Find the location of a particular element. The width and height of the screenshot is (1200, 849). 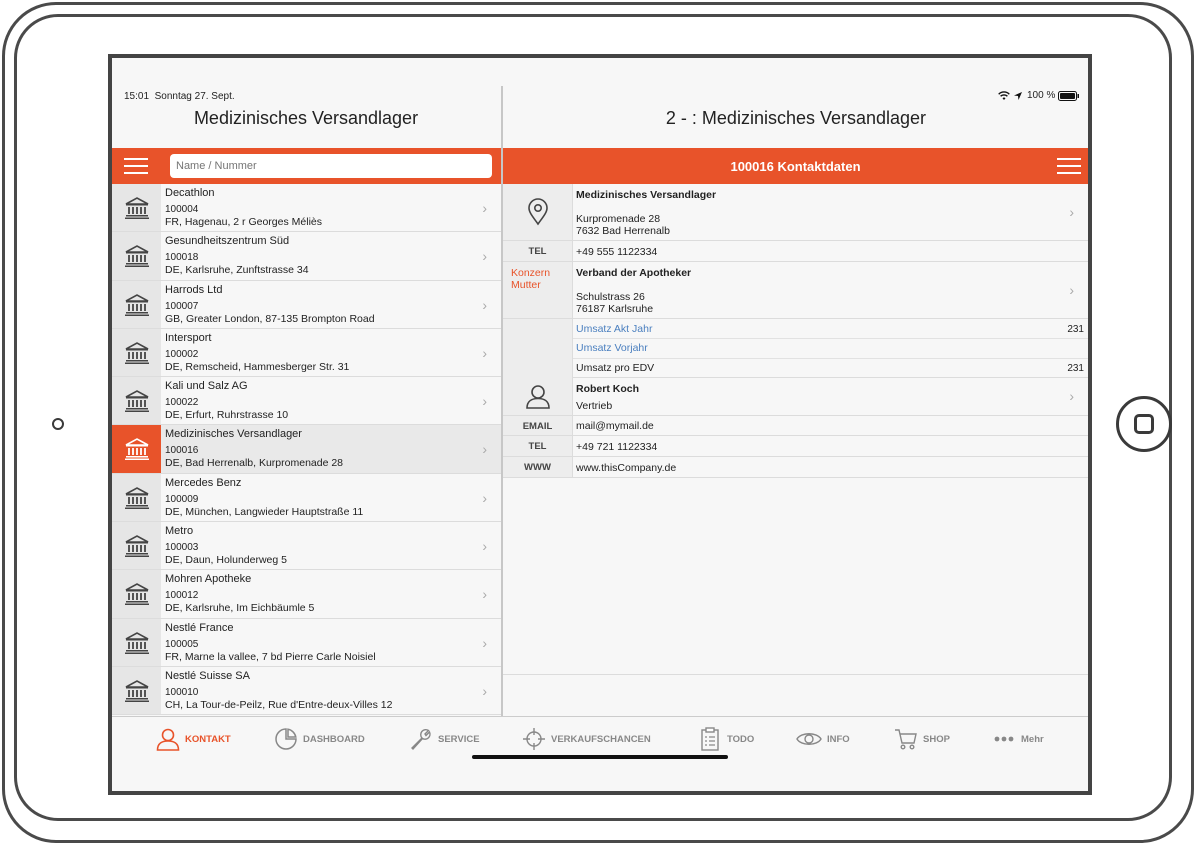

email-value: mail@mymail.de is located at coordinates (615, 426).